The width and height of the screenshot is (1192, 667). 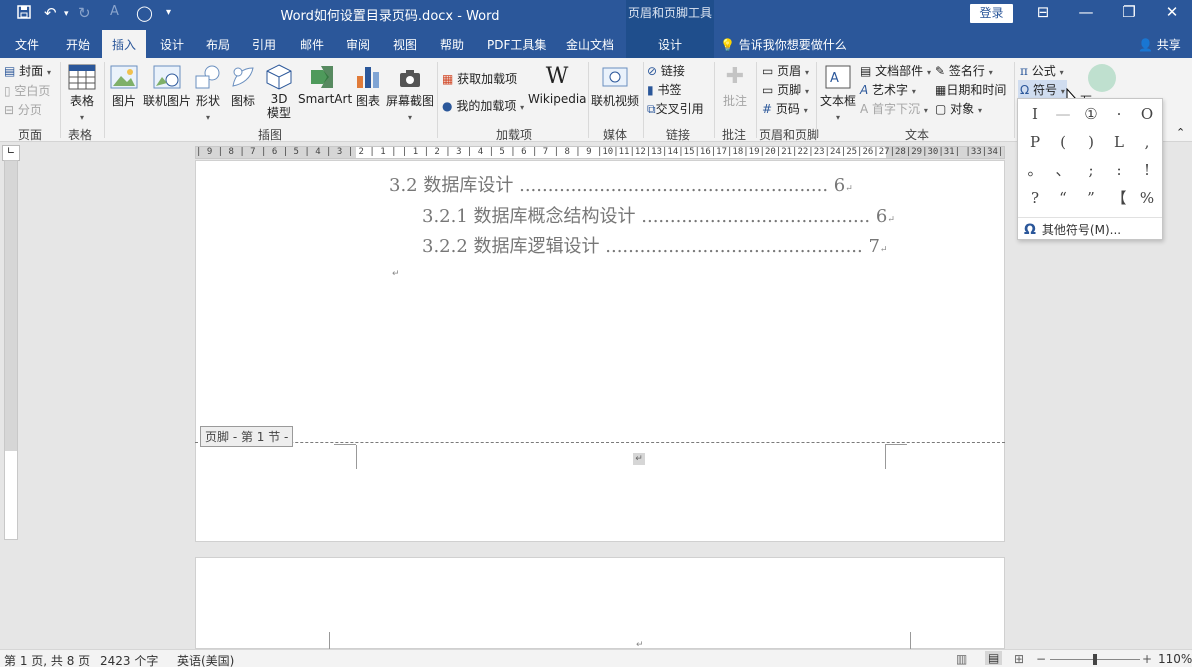 I want to click on zoom-in-icon: +, so click(x=1147, y=659).